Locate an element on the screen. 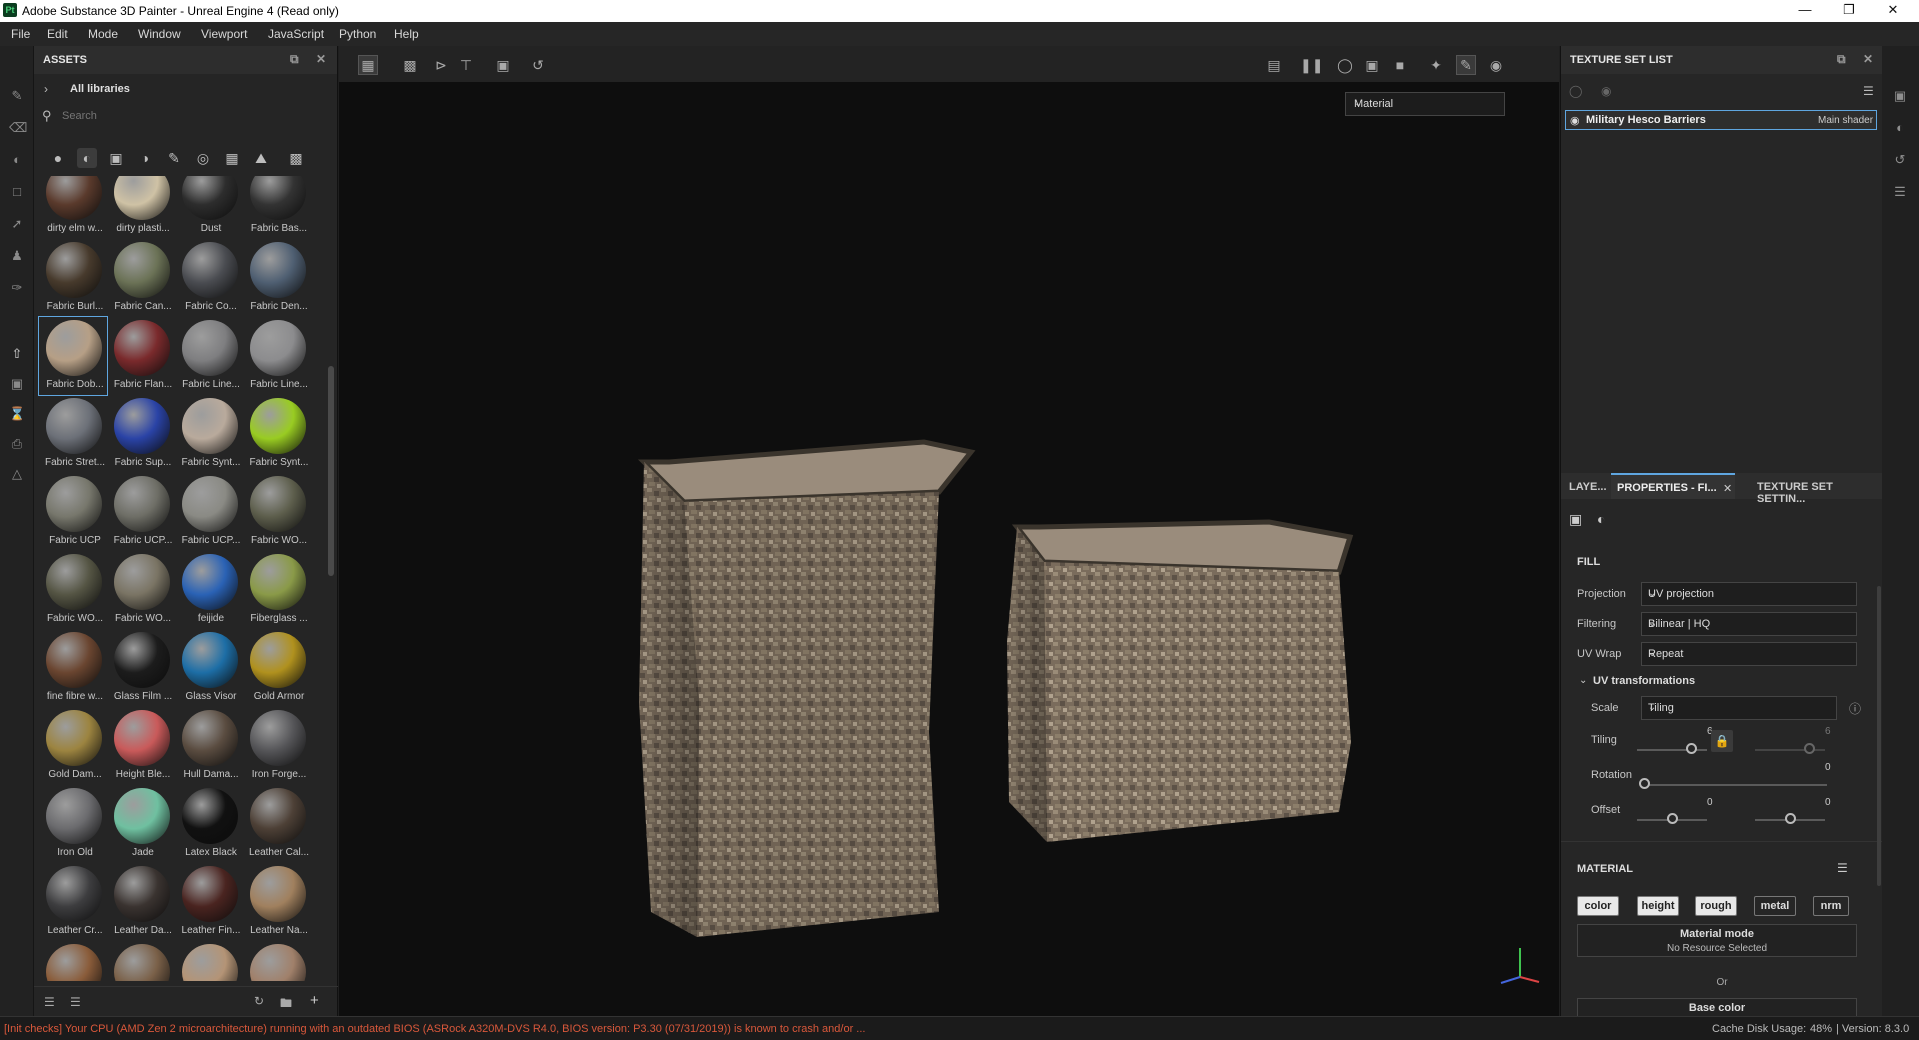 The width and height of the screenshot is (1919, 1040). shader-name: Main shader is located at coordinates (1845, 120).